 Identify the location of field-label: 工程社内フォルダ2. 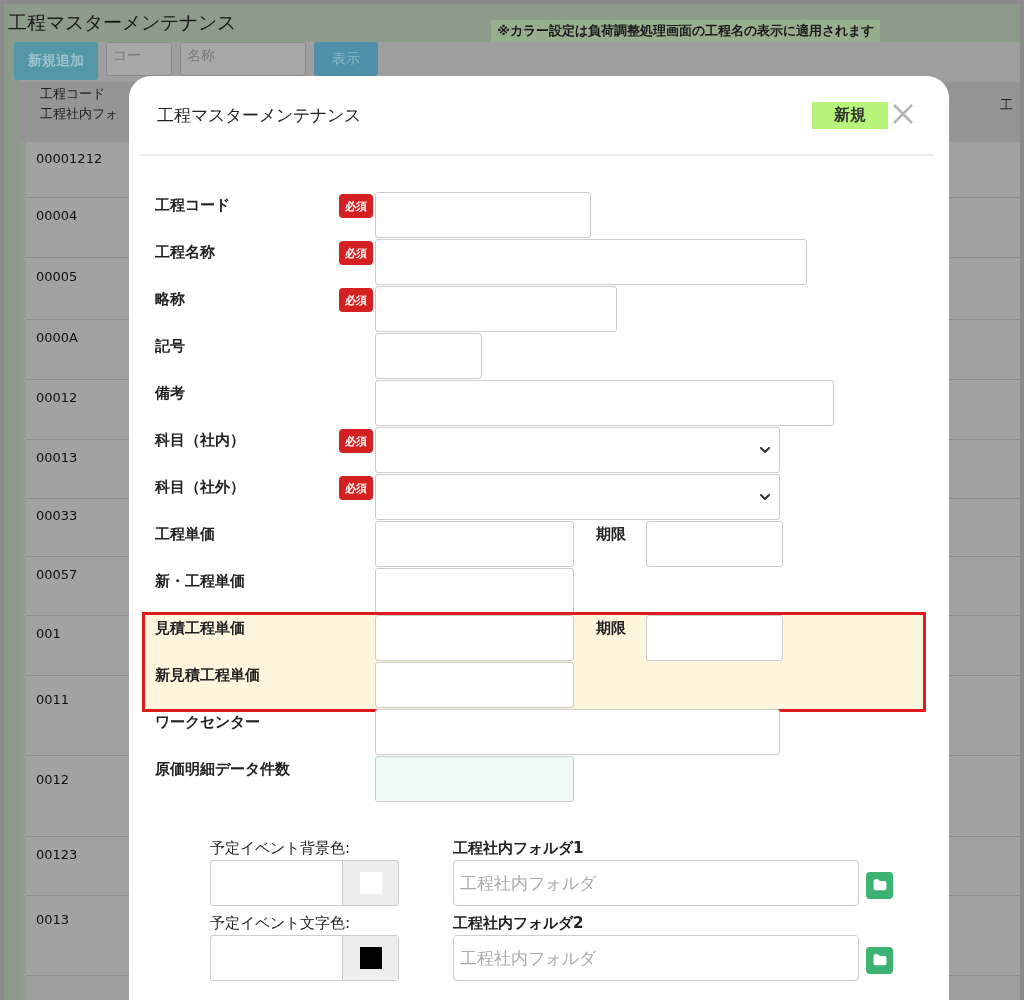
(519, 923).